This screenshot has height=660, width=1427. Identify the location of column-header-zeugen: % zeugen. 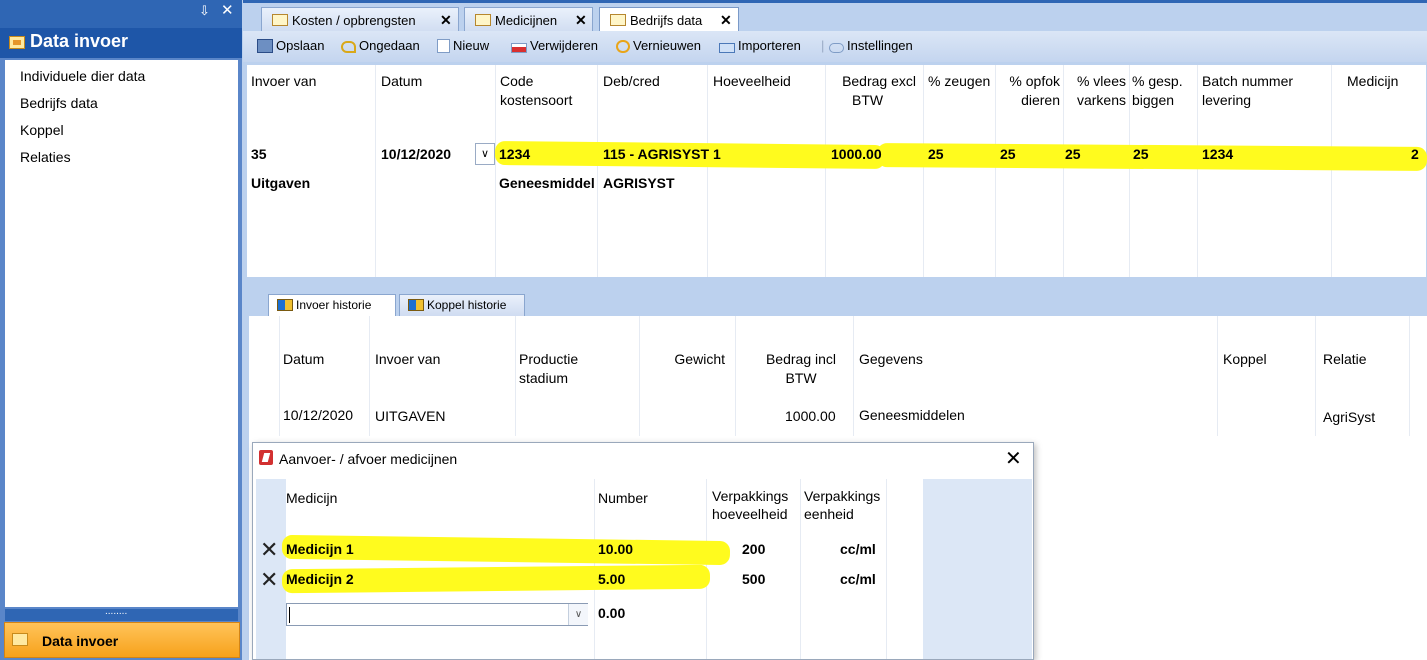
(959, 81).